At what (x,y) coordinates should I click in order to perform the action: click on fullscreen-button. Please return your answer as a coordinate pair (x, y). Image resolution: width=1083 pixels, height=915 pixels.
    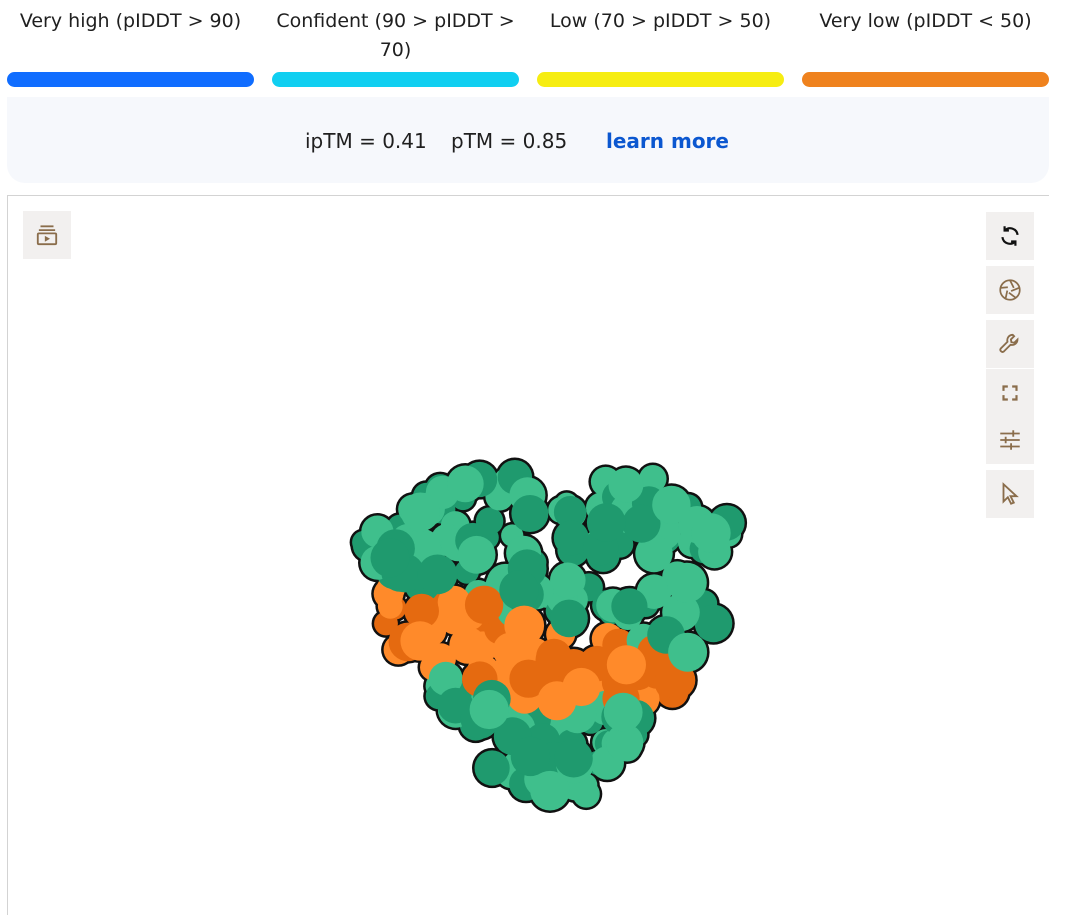
    Looking at the image, I should click on (1010, 393).